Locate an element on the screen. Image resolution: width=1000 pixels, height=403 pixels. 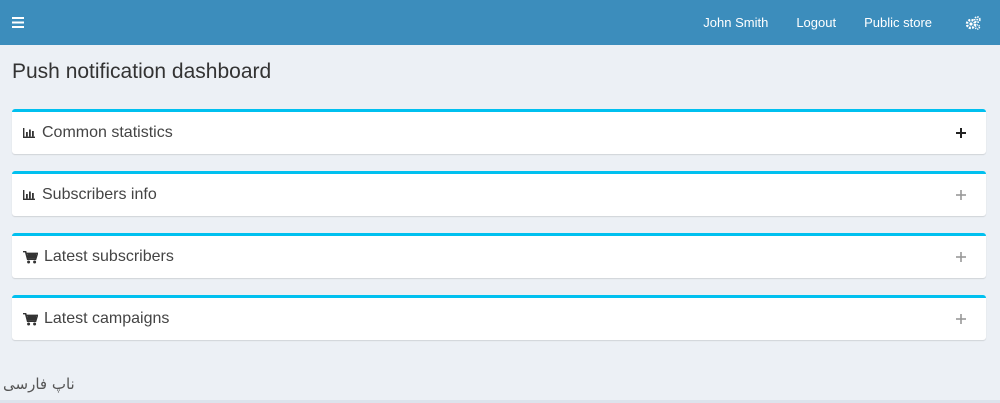
navbar-right-menu: John Smith Logout Public store is located at coordinates (844, 22).